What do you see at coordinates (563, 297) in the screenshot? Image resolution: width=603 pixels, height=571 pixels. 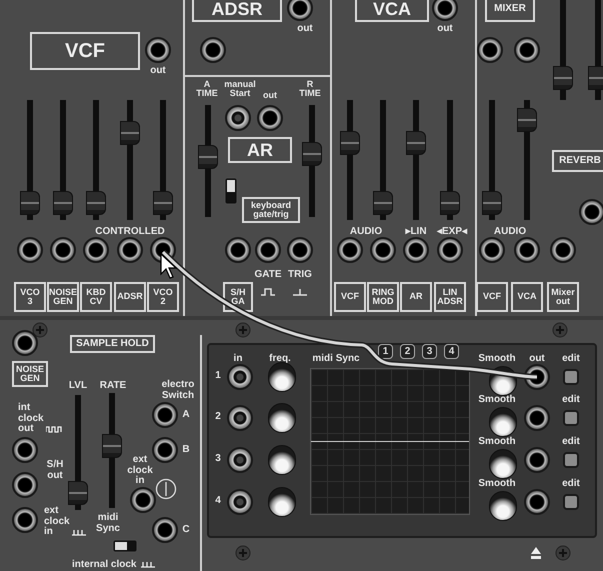 I see `module-label: Mixer out` at bounding box center [563, 297].